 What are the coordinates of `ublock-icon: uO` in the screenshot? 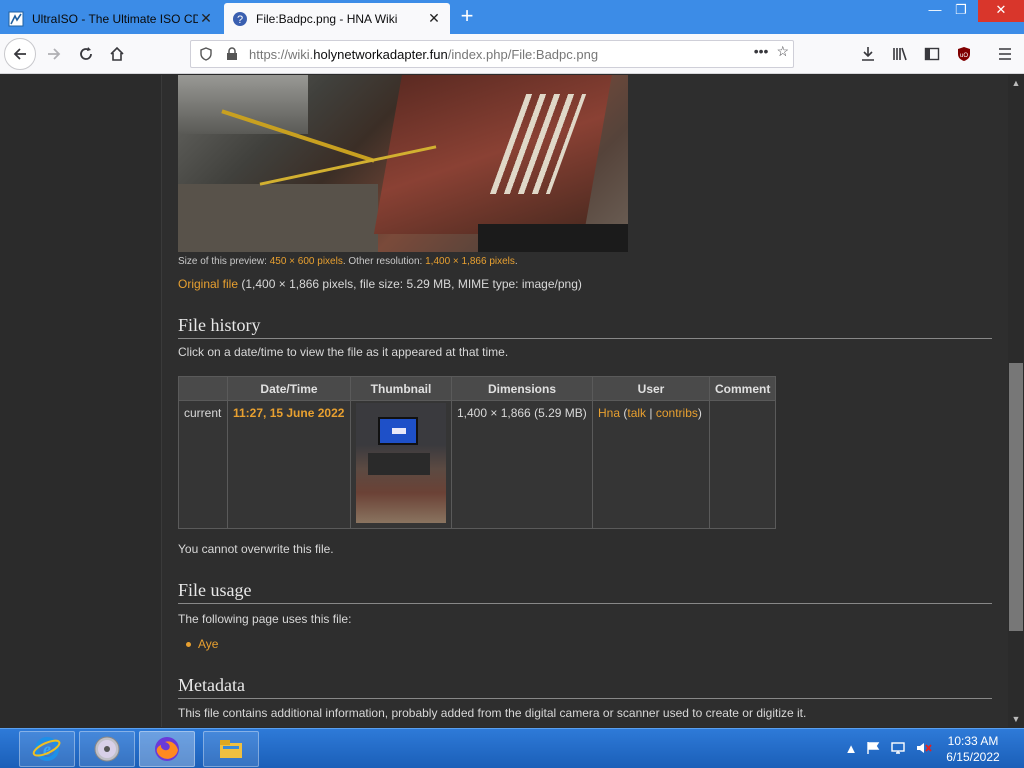 It's located at (964, 54).